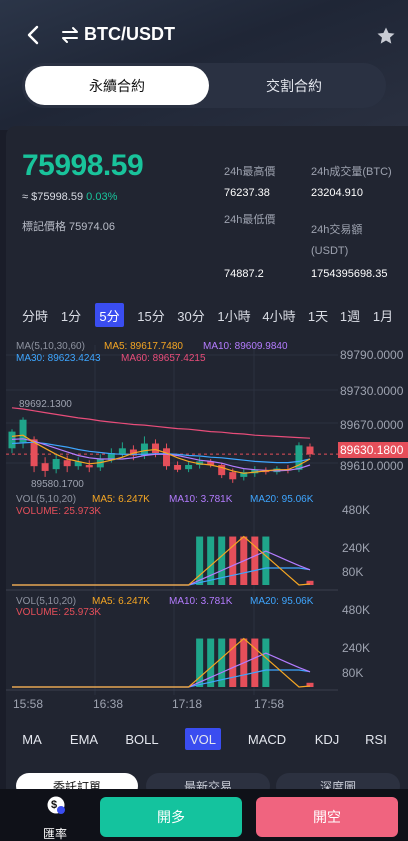 Image resolution: width=408 pixels, height=841 pixels. I want to click on back-arrow-icon, so click(34, 35).